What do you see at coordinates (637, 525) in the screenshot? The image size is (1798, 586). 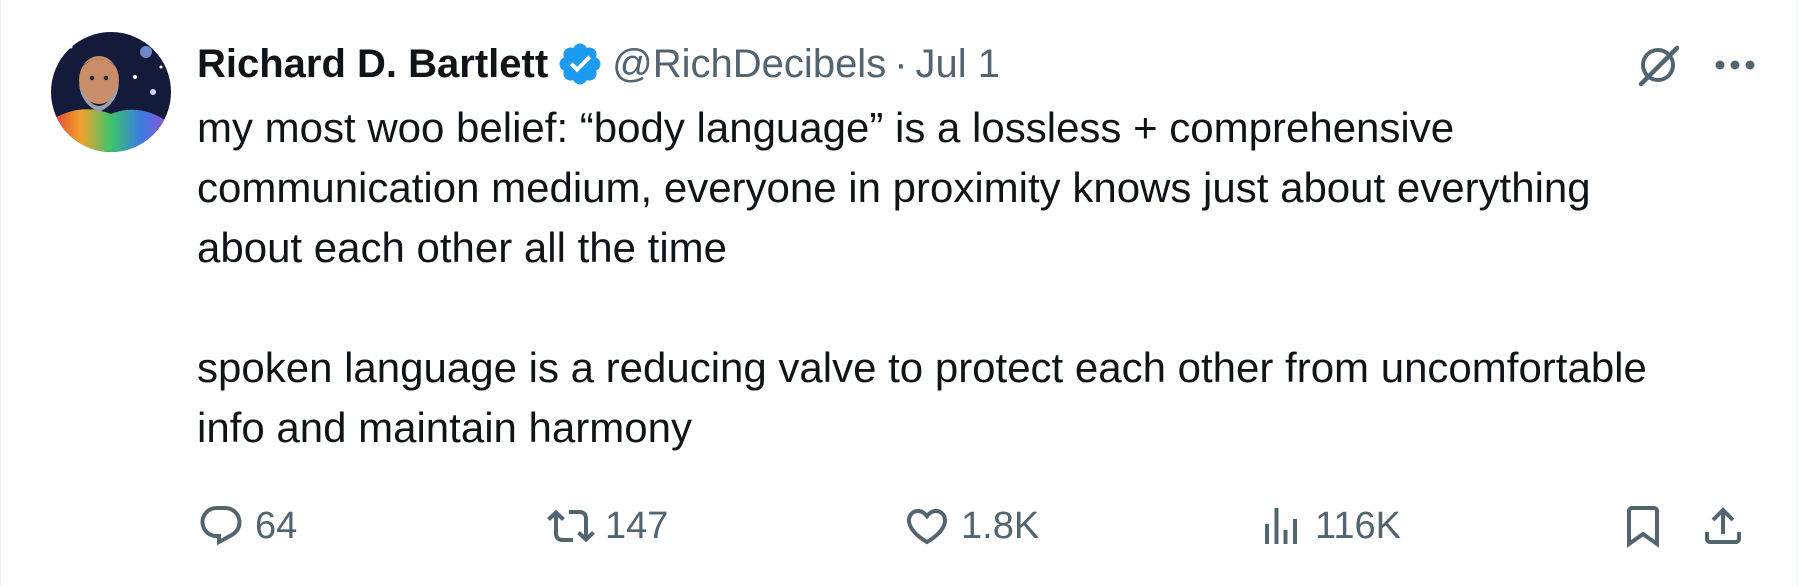 I see `repost-count: 147` at bounding box center [637, 525].